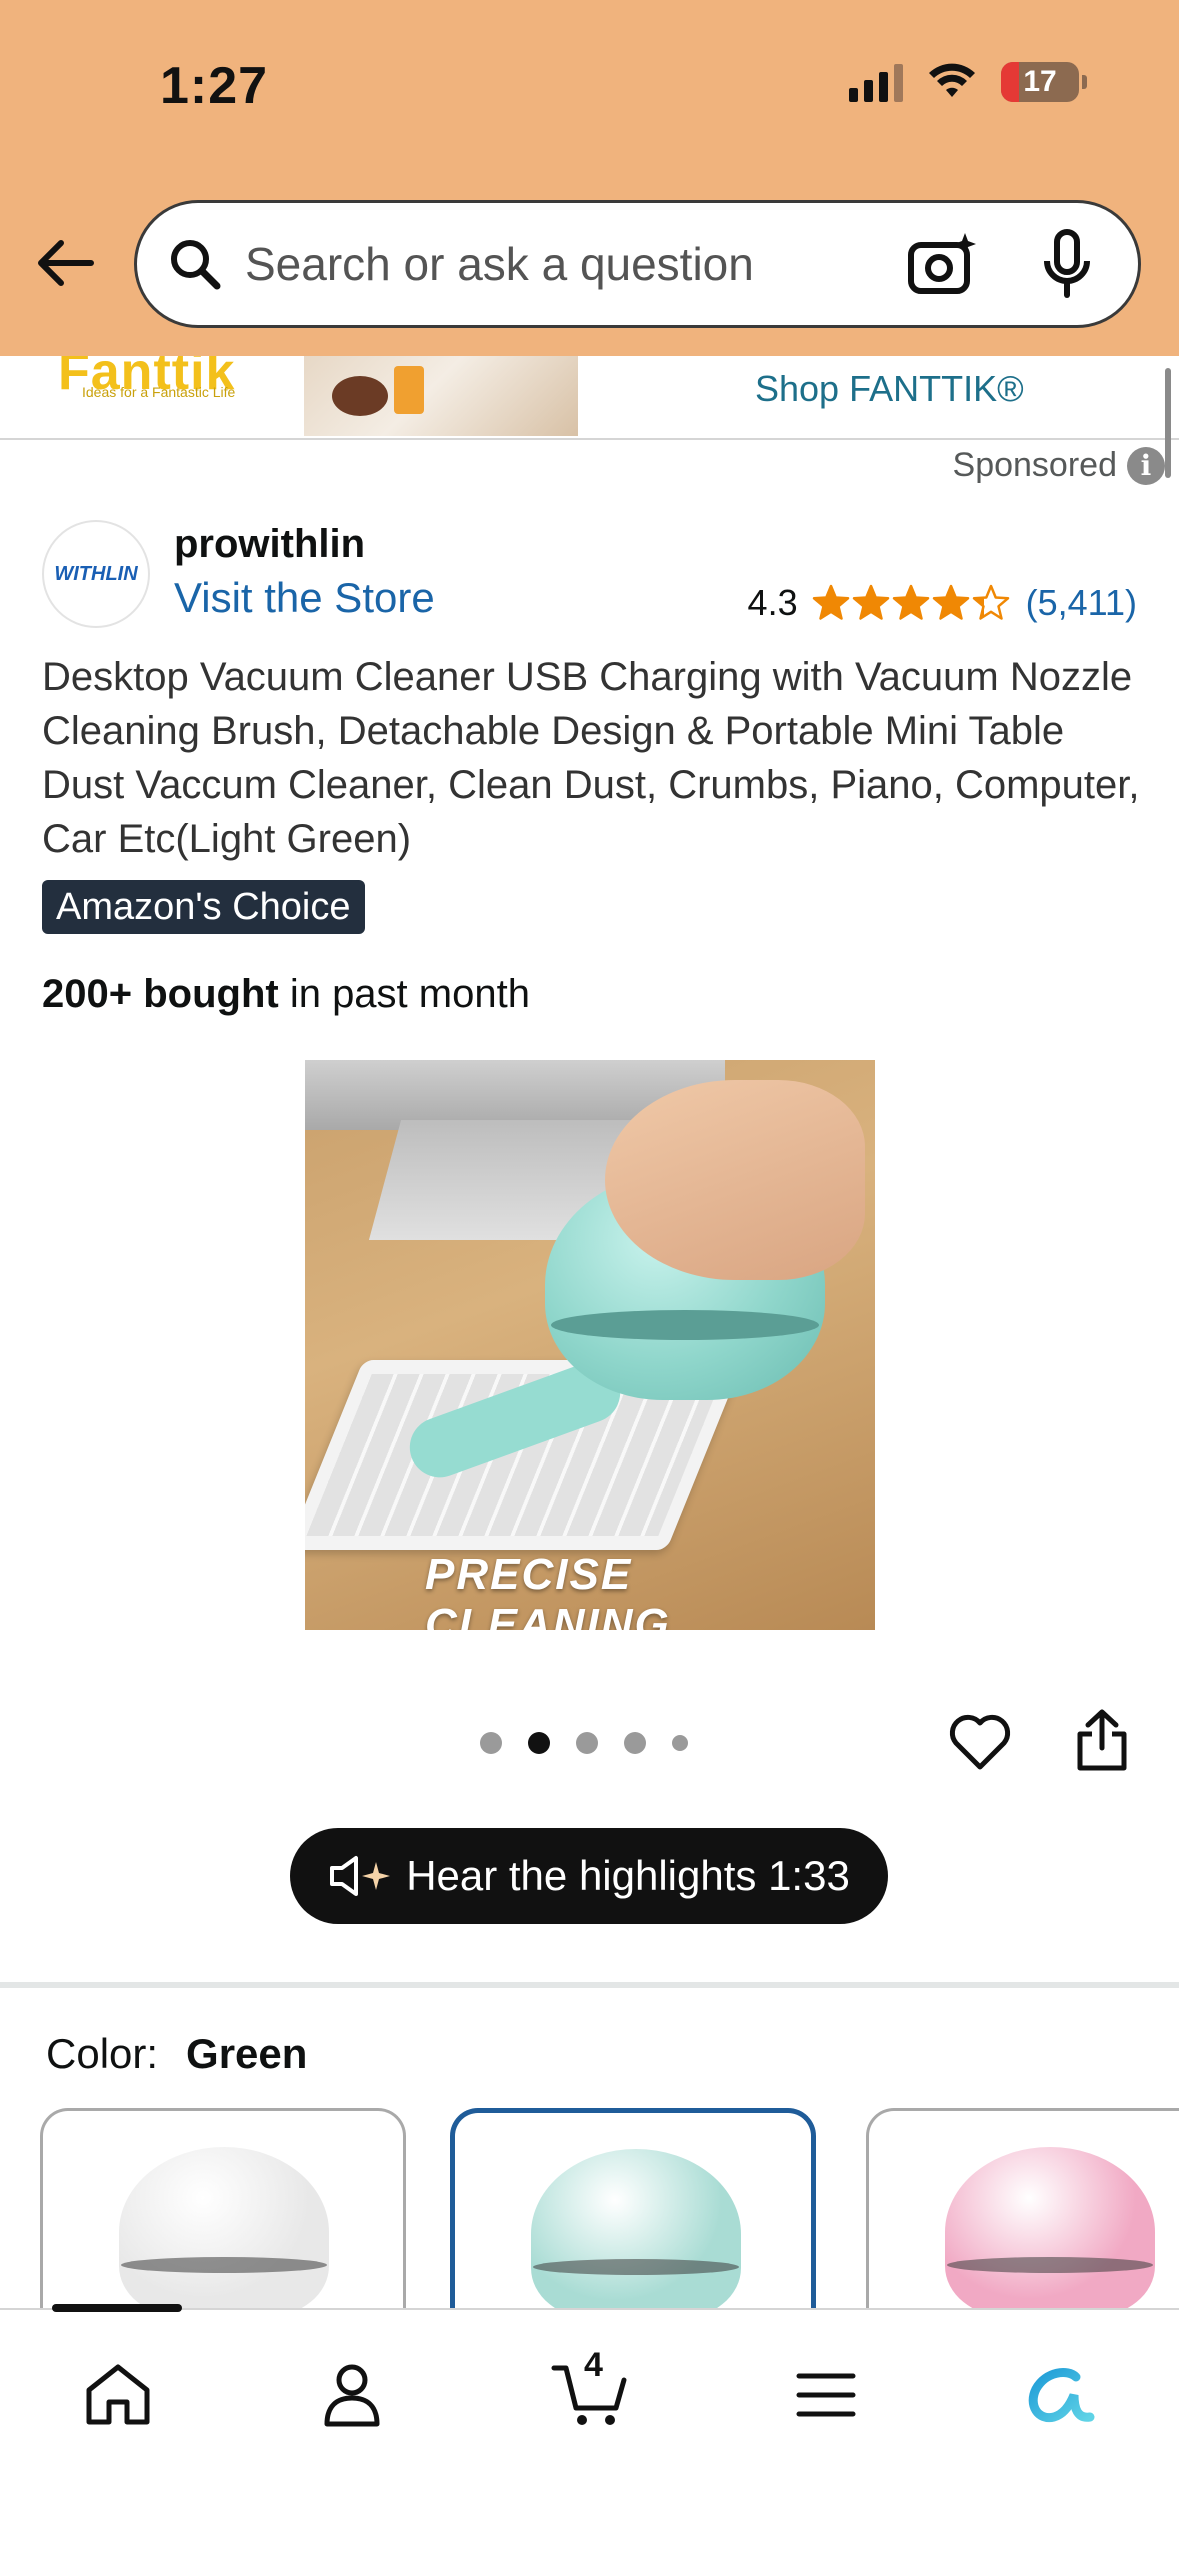  I want to click on status-time: 1:27, so click(214, 86).